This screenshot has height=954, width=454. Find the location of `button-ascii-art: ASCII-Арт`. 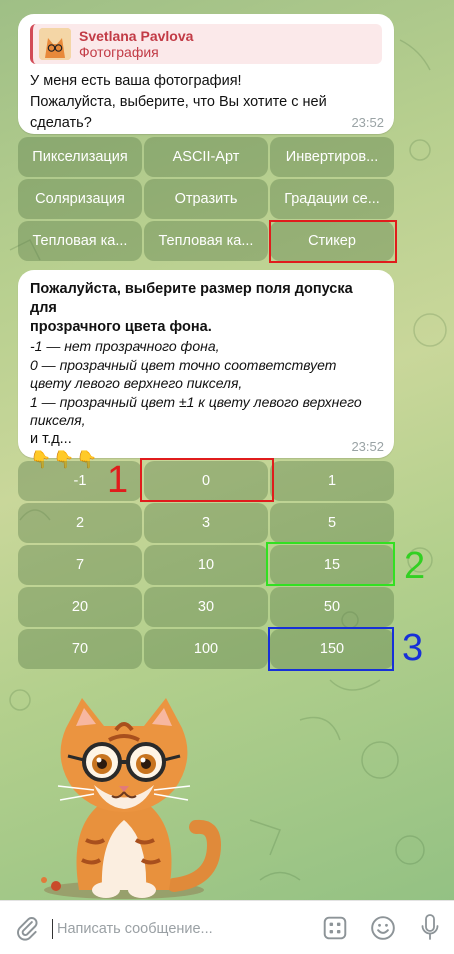

button-ascii-art: ASCII-Арт is located at coordinates (206, 157).